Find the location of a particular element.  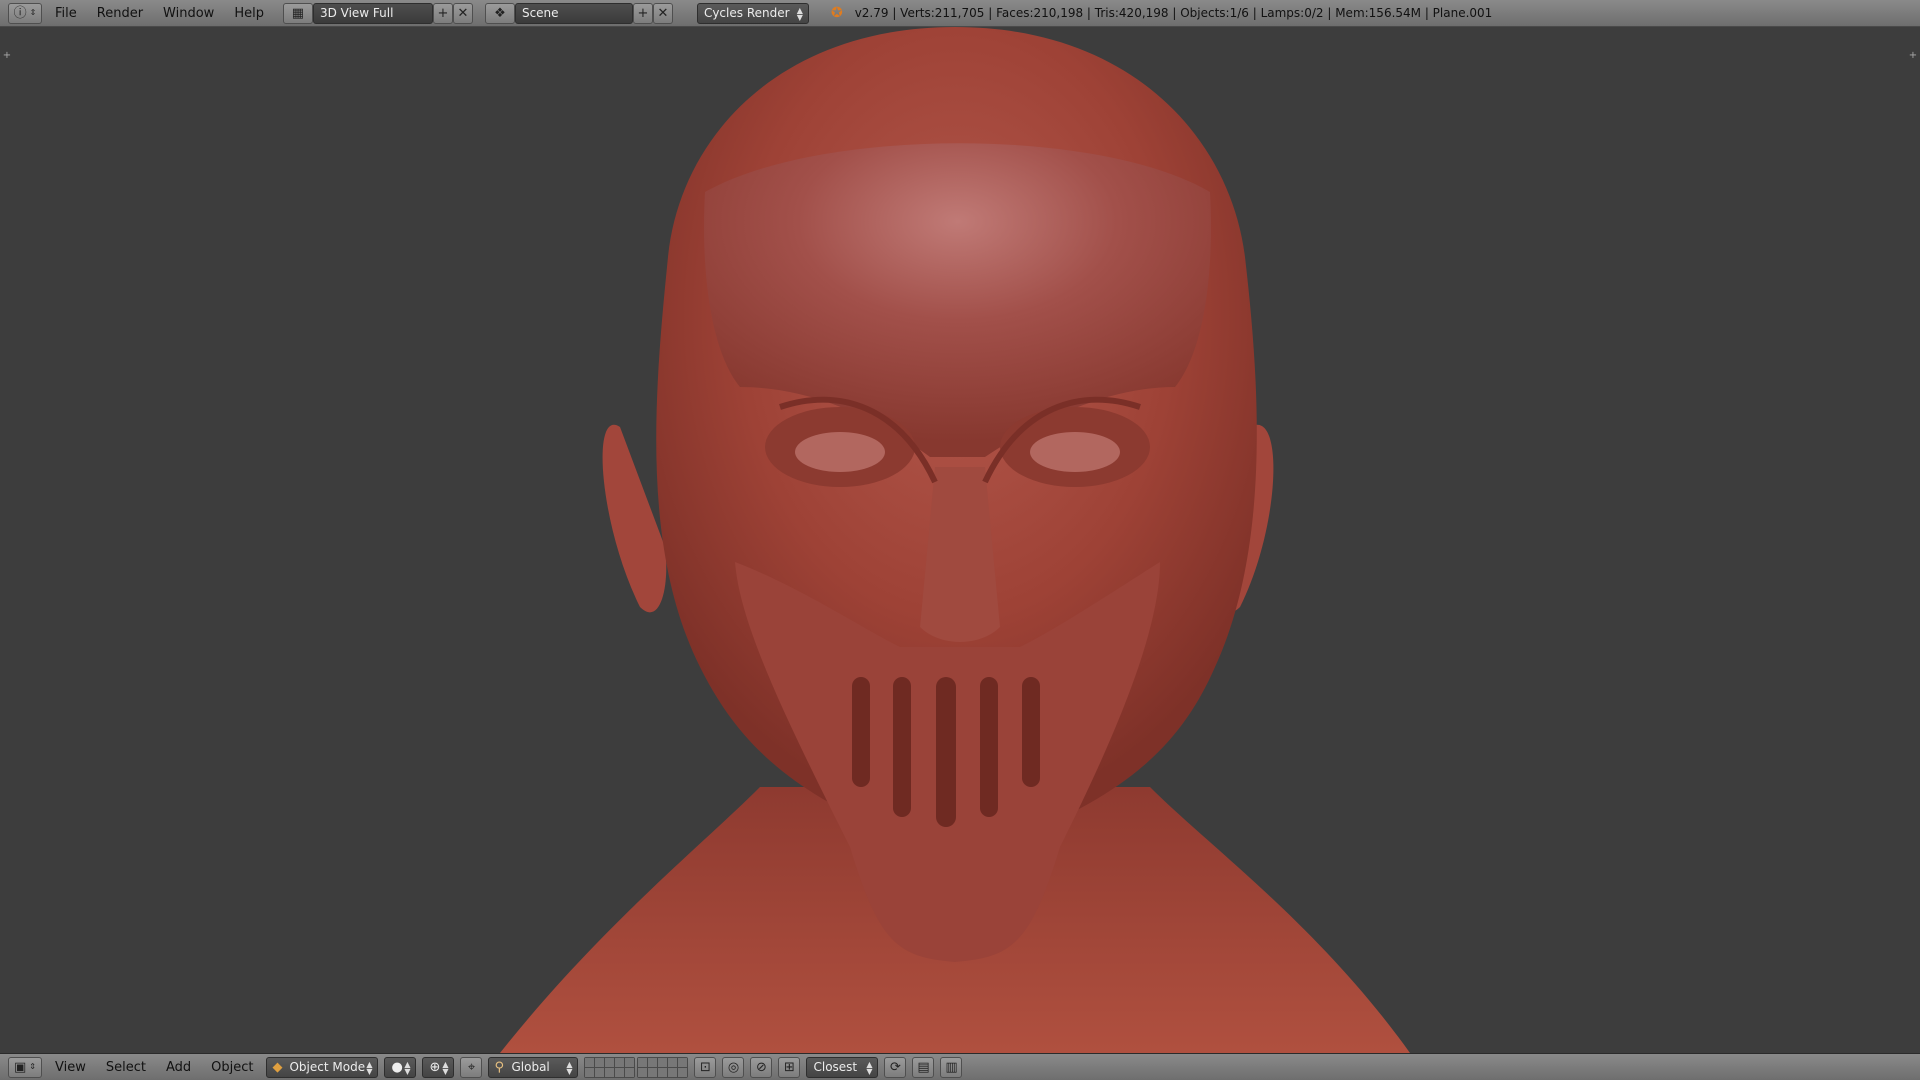

layer-grid-right is located at coordinates (663, 1067).